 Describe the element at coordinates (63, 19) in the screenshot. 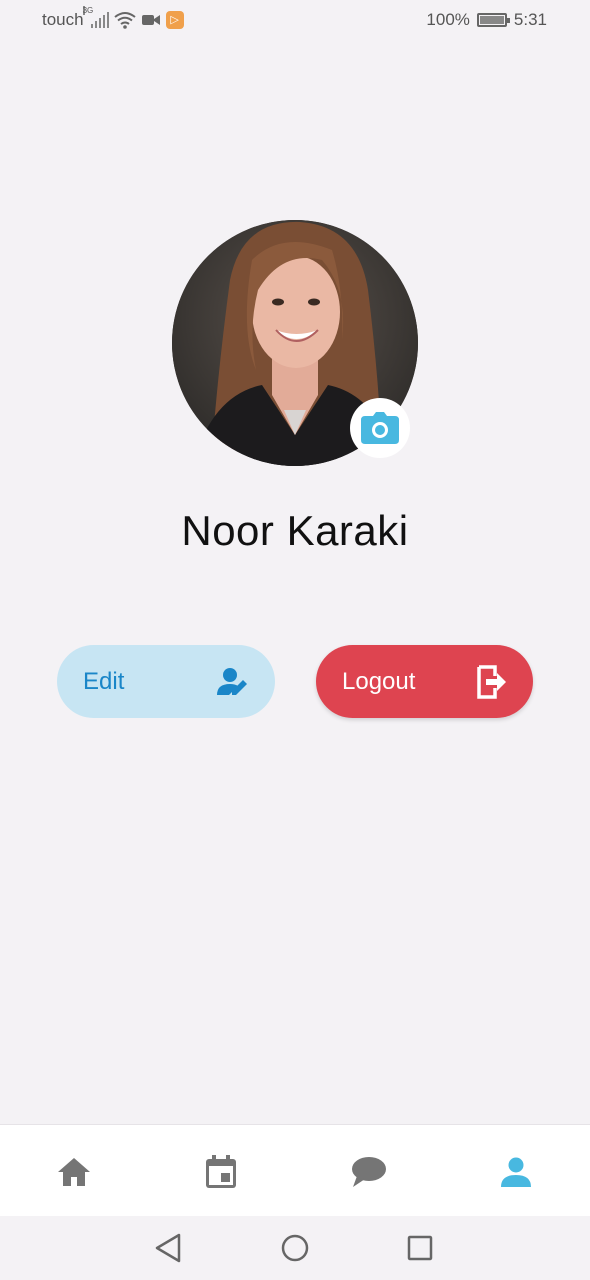

I see `carrier-label: touch` at that location.